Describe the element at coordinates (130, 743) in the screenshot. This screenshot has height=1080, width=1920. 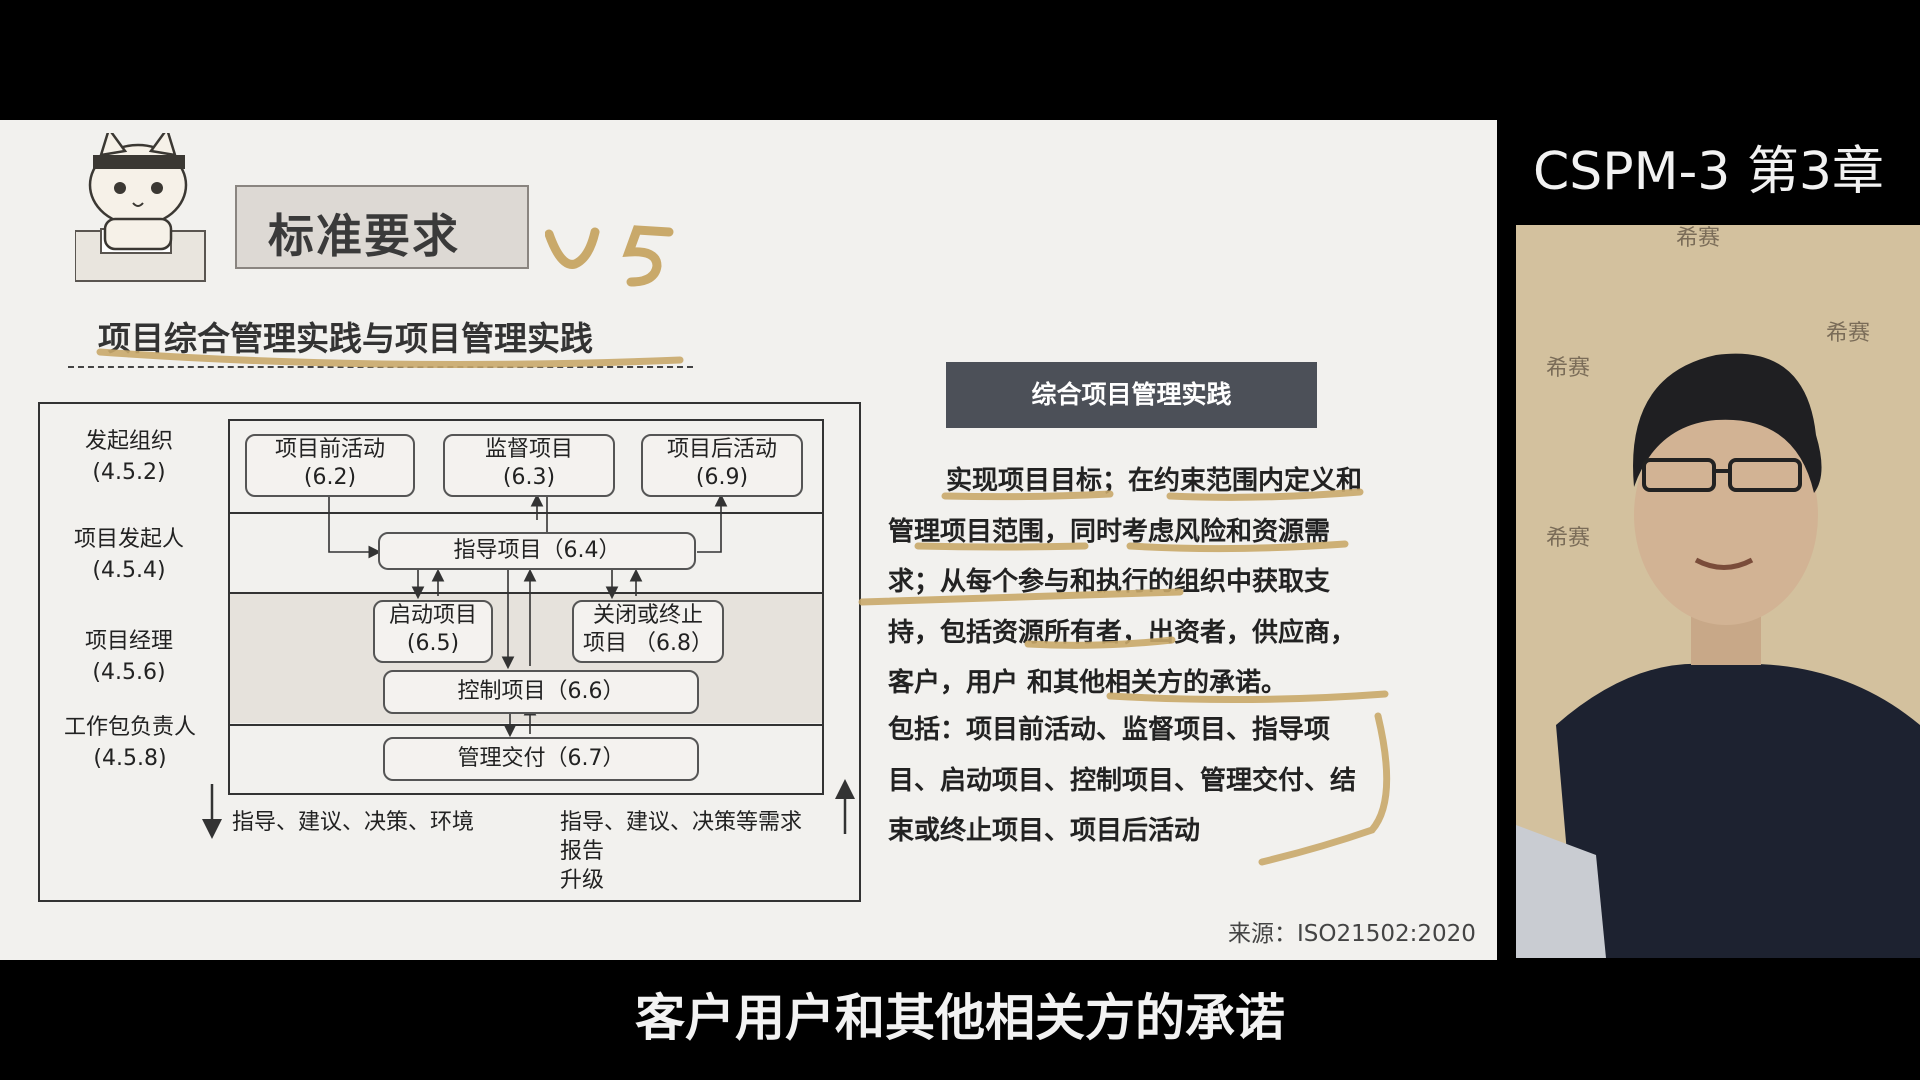
I see `role-work-package-lead: 工作包负责人 (4.5.8)` at that location.